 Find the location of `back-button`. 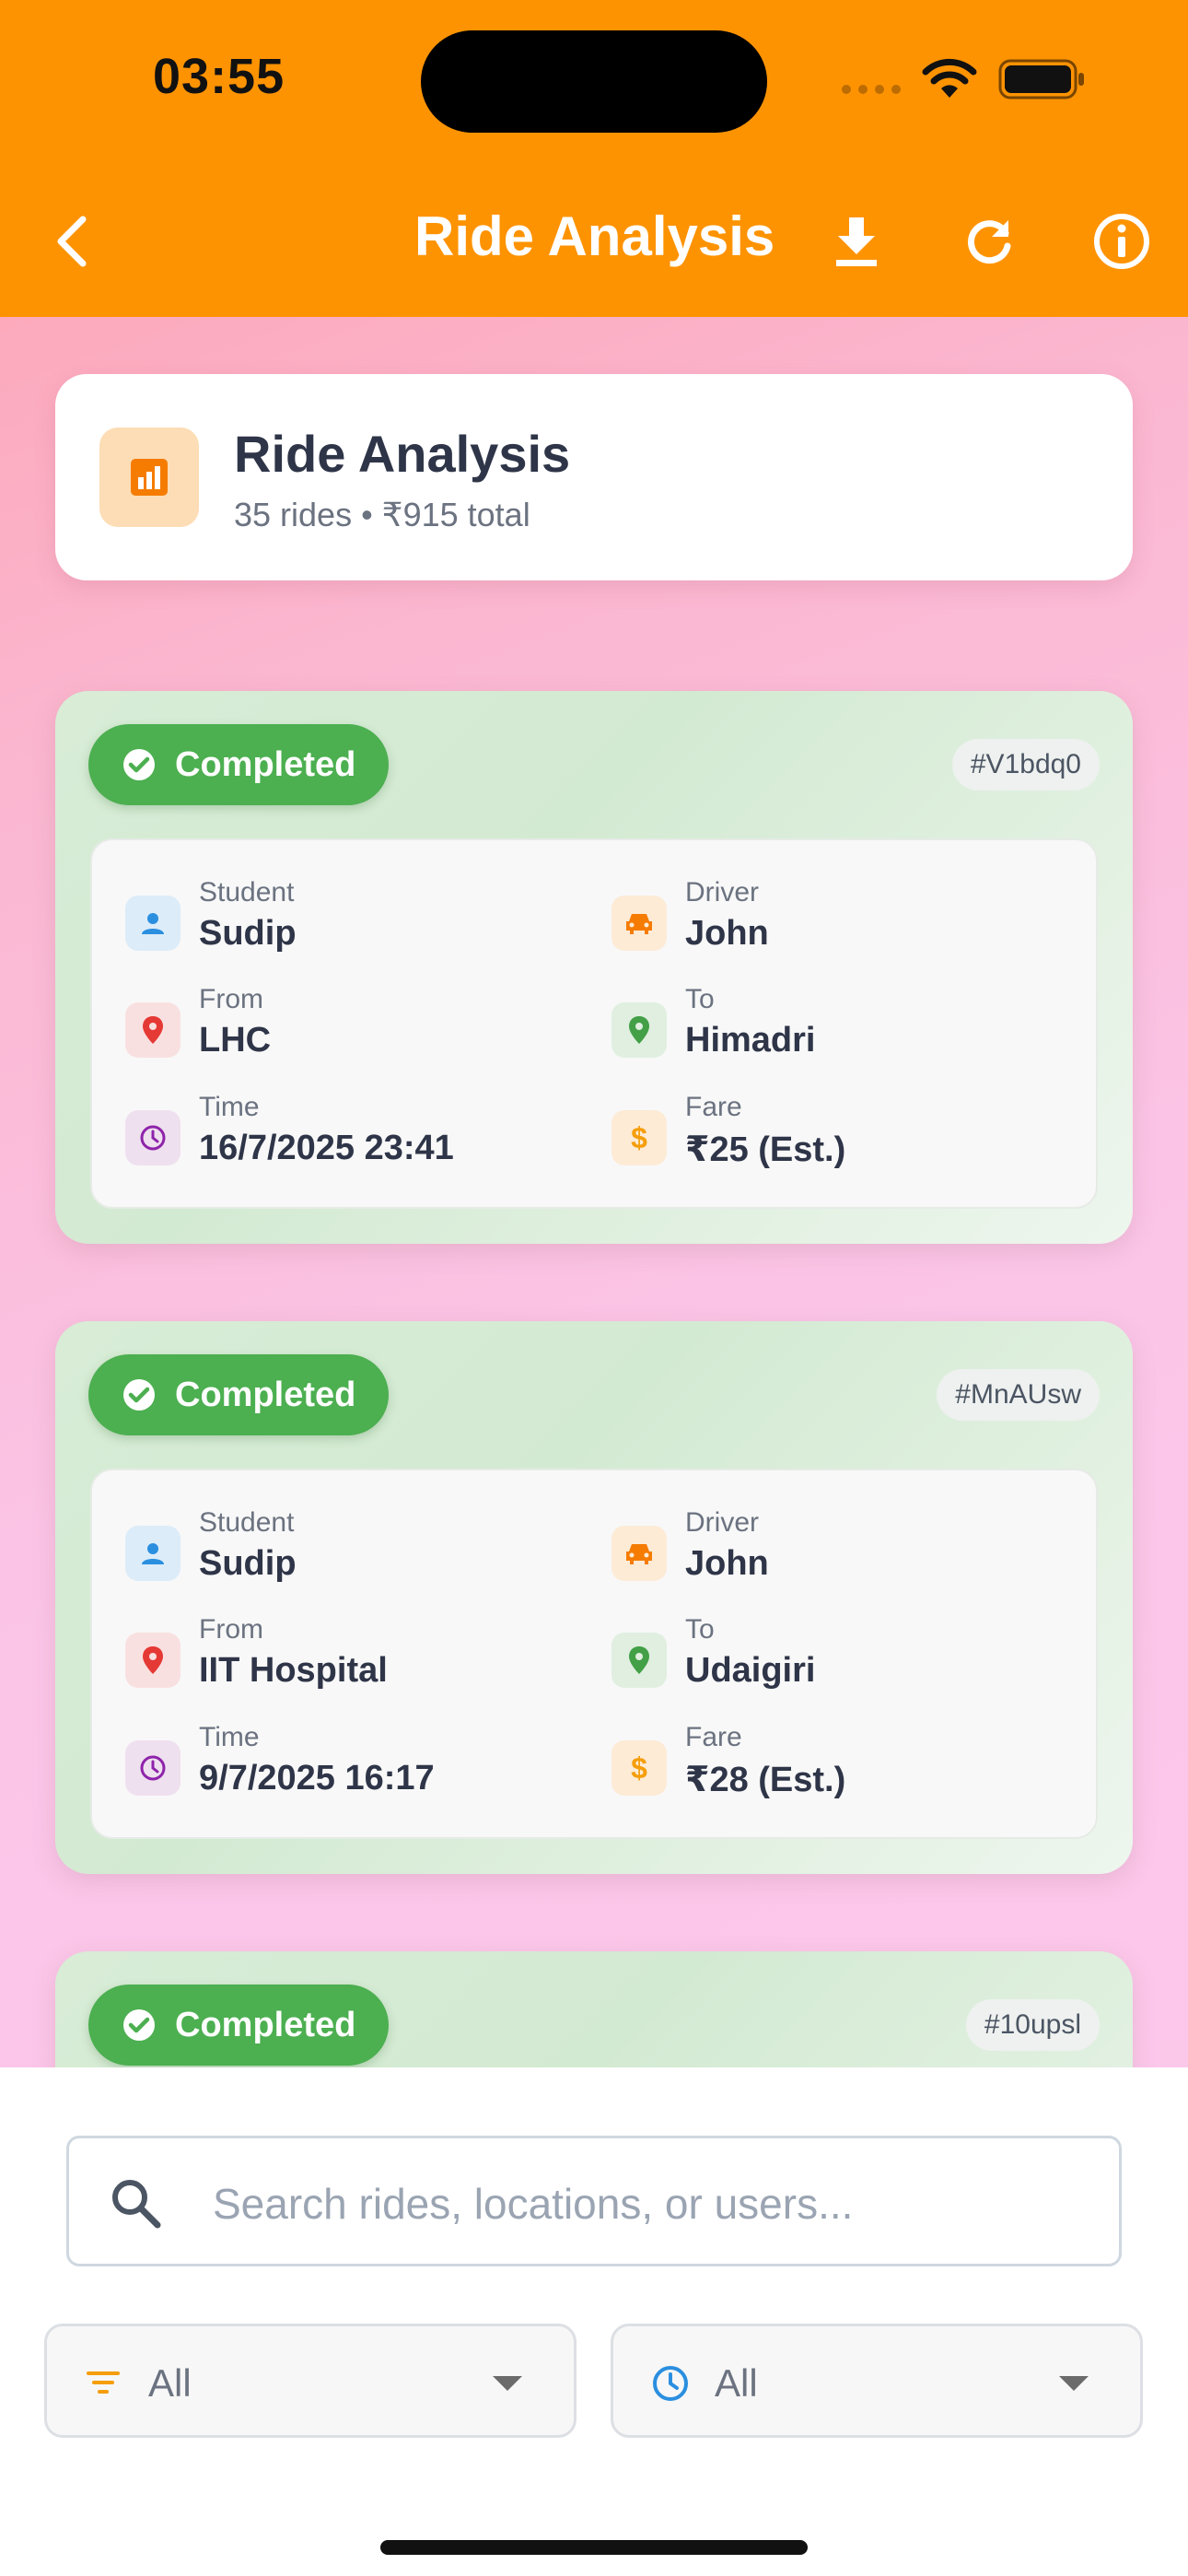

back-button is located at coordinates (81, 241).